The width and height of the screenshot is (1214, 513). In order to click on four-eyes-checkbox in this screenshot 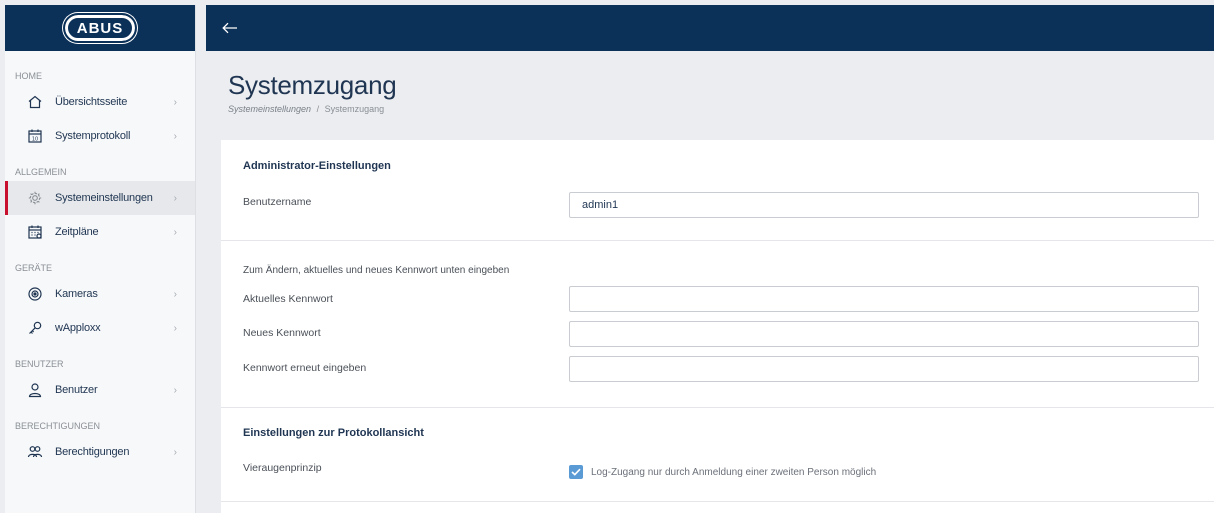, I will do `click(576, 472)`.